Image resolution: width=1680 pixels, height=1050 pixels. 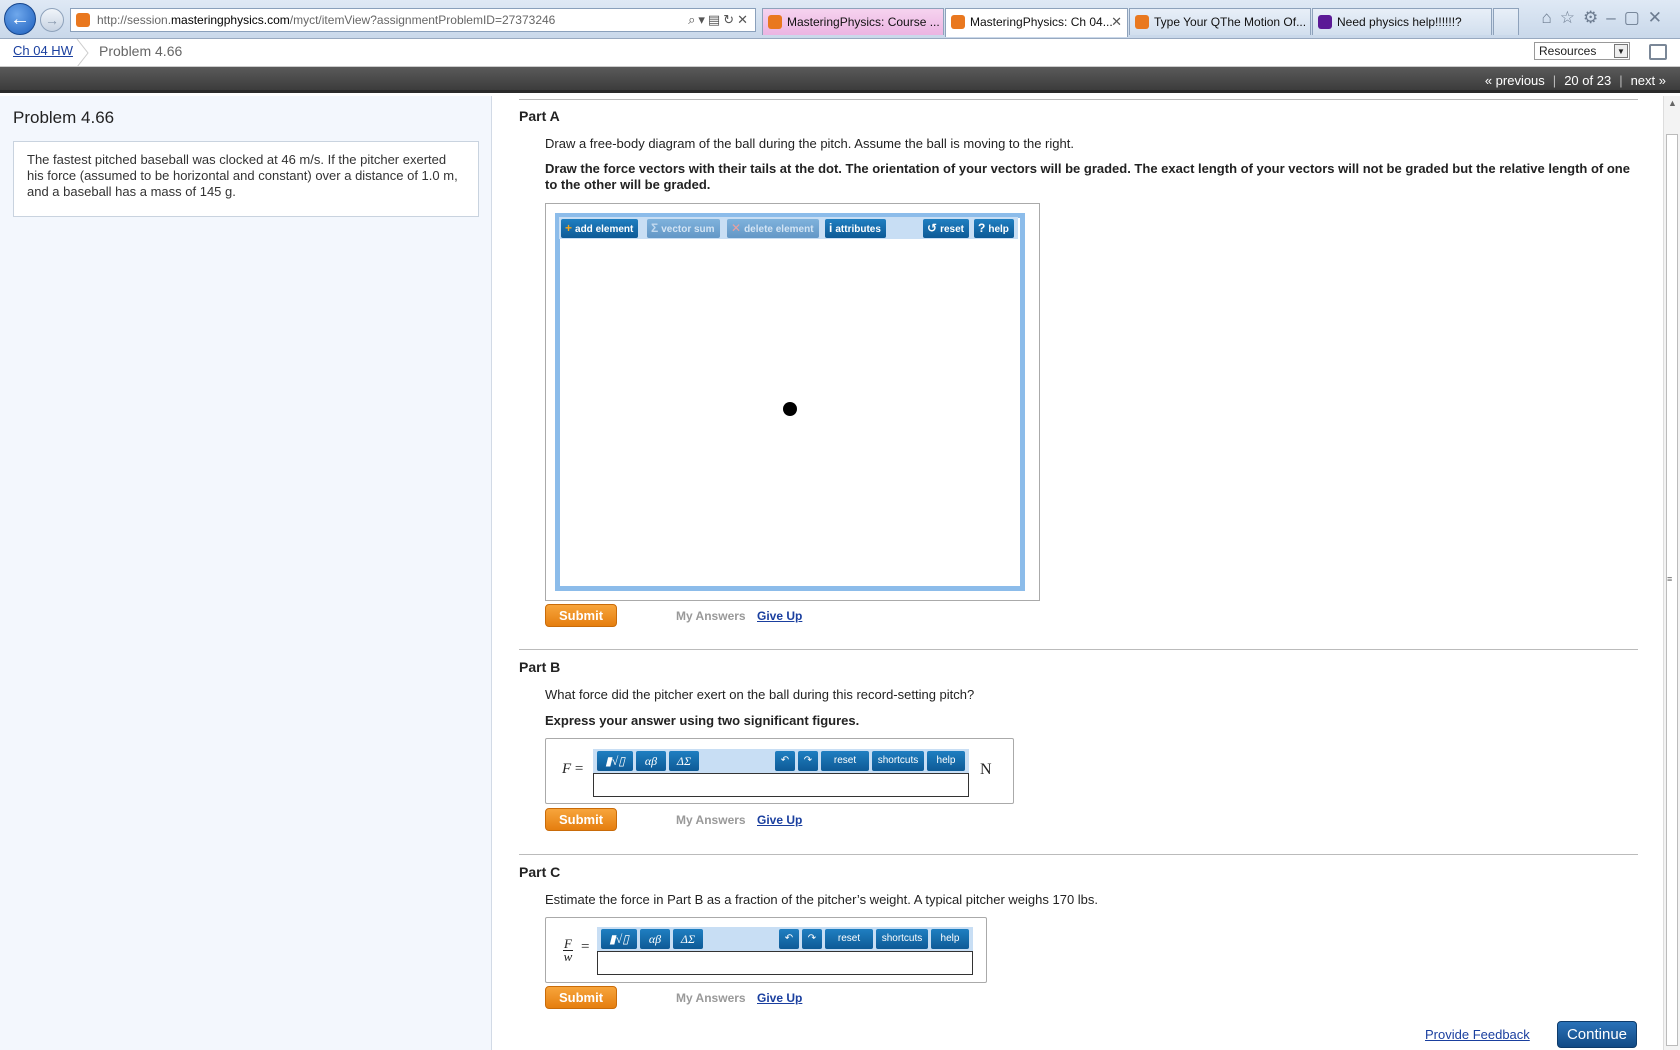 What do you see at coordinates (1568, 51) in the screenshot?
I see `resources-select-value: Resources` at bounding box center [1568, 51].